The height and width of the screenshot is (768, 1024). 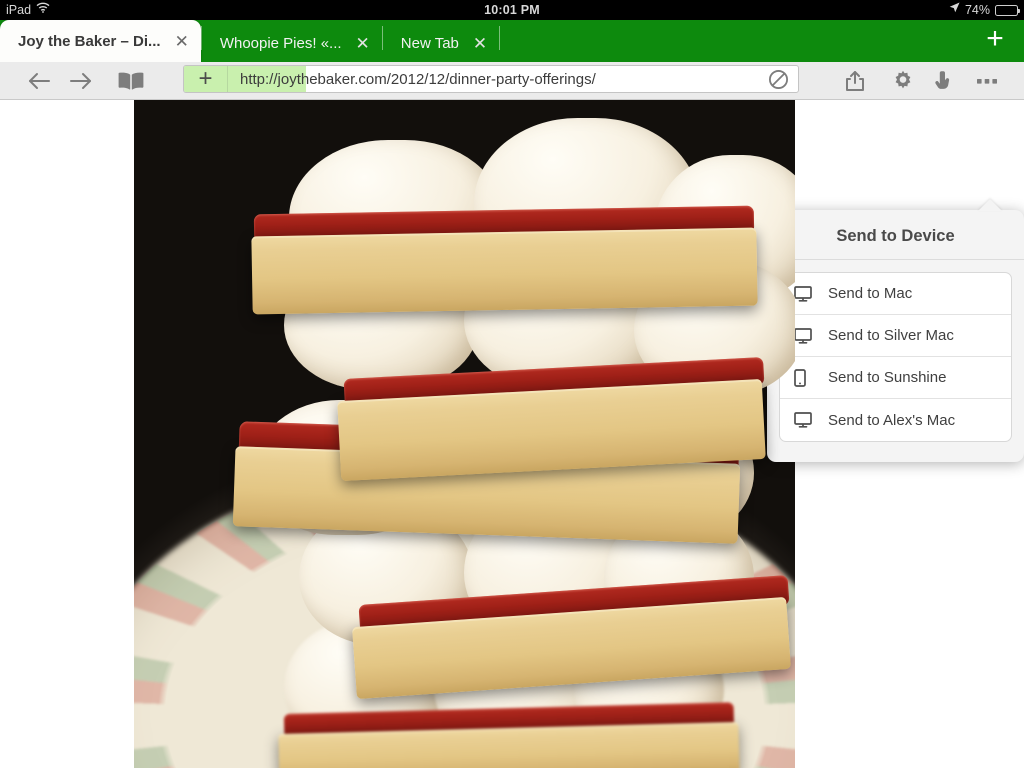 What do you see at coordinates (39, 81) in the screenshot?
I see `back-arrow-icon` at bounding box center [39, 81].